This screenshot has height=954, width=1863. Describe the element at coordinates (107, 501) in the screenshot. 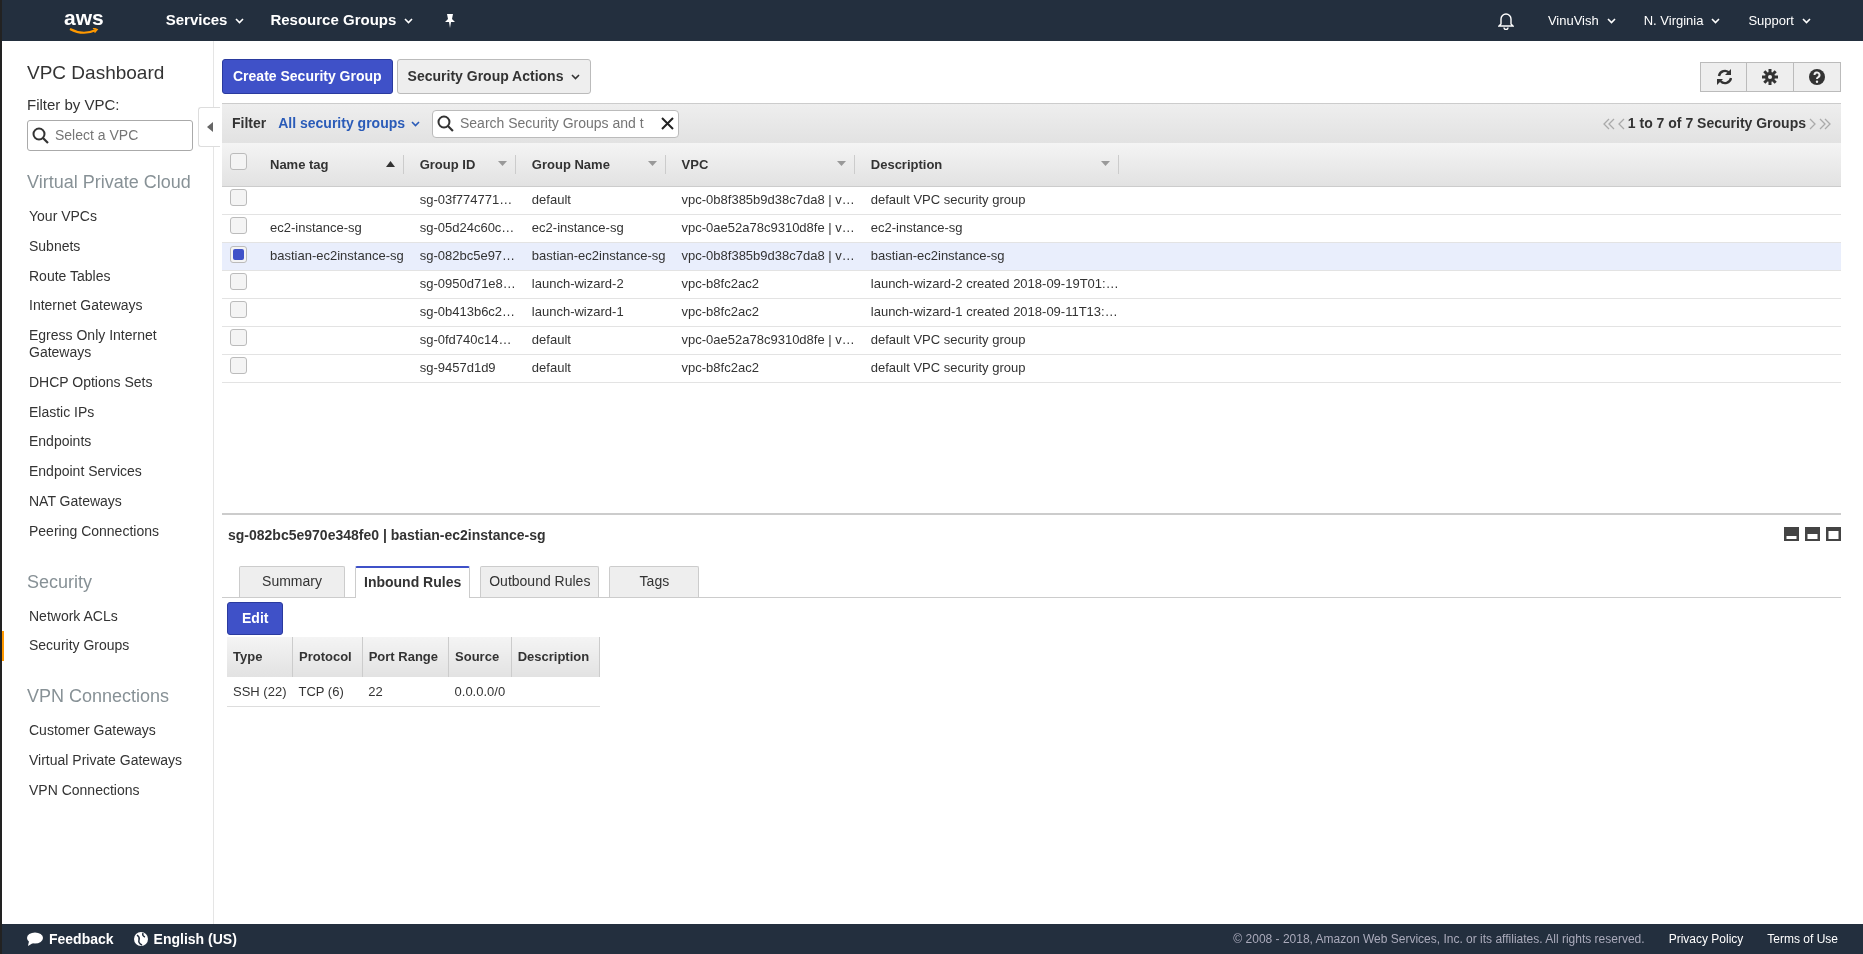

I see `sidebar-item: NAT Gateways` at that location.